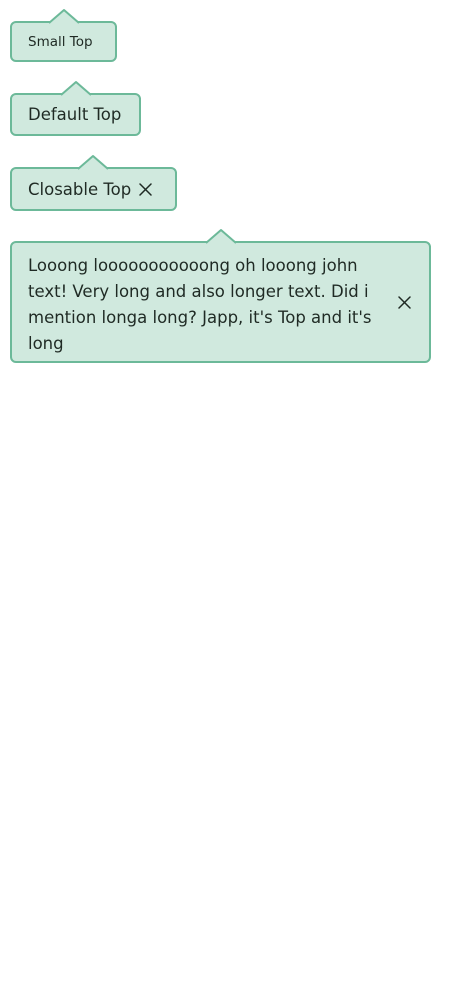  I want to click on tooltip-default-top: Default Top, so click(75, 108).